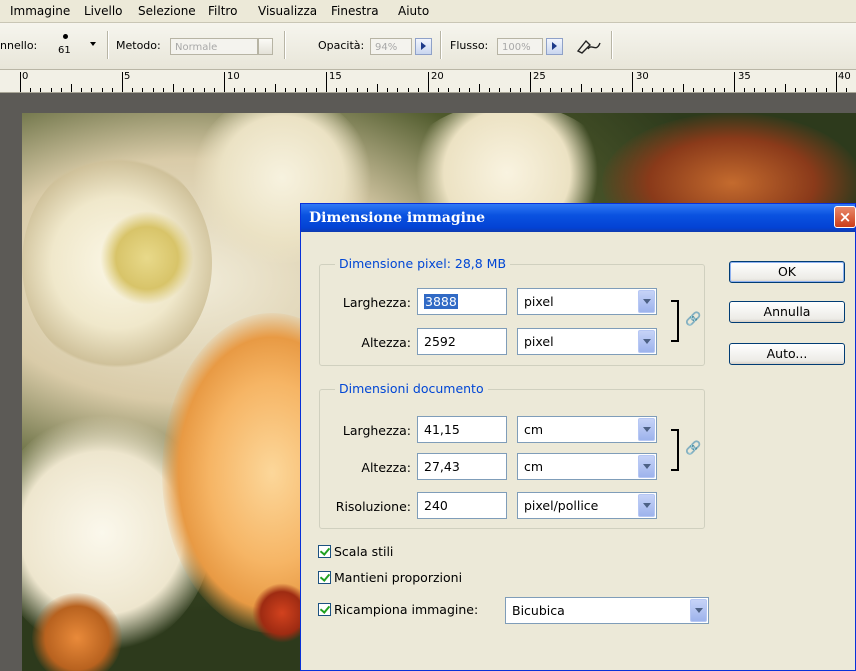  What do you see at coordinates (341, 45) in the screenshot?
I see `opacity-label: Opacità:` at bounding box center [341, 45].